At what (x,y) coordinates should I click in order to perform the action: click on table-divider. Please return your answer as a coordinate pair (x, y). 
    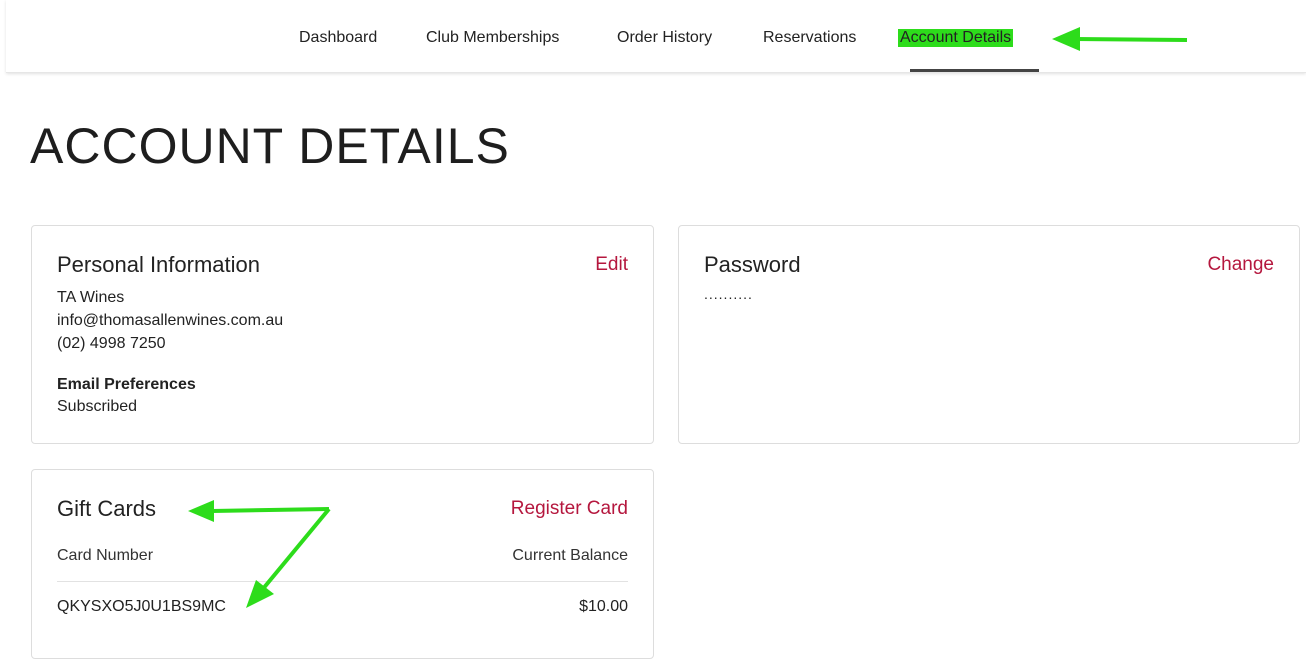
    Looking at the image, I should click on (342, 581).